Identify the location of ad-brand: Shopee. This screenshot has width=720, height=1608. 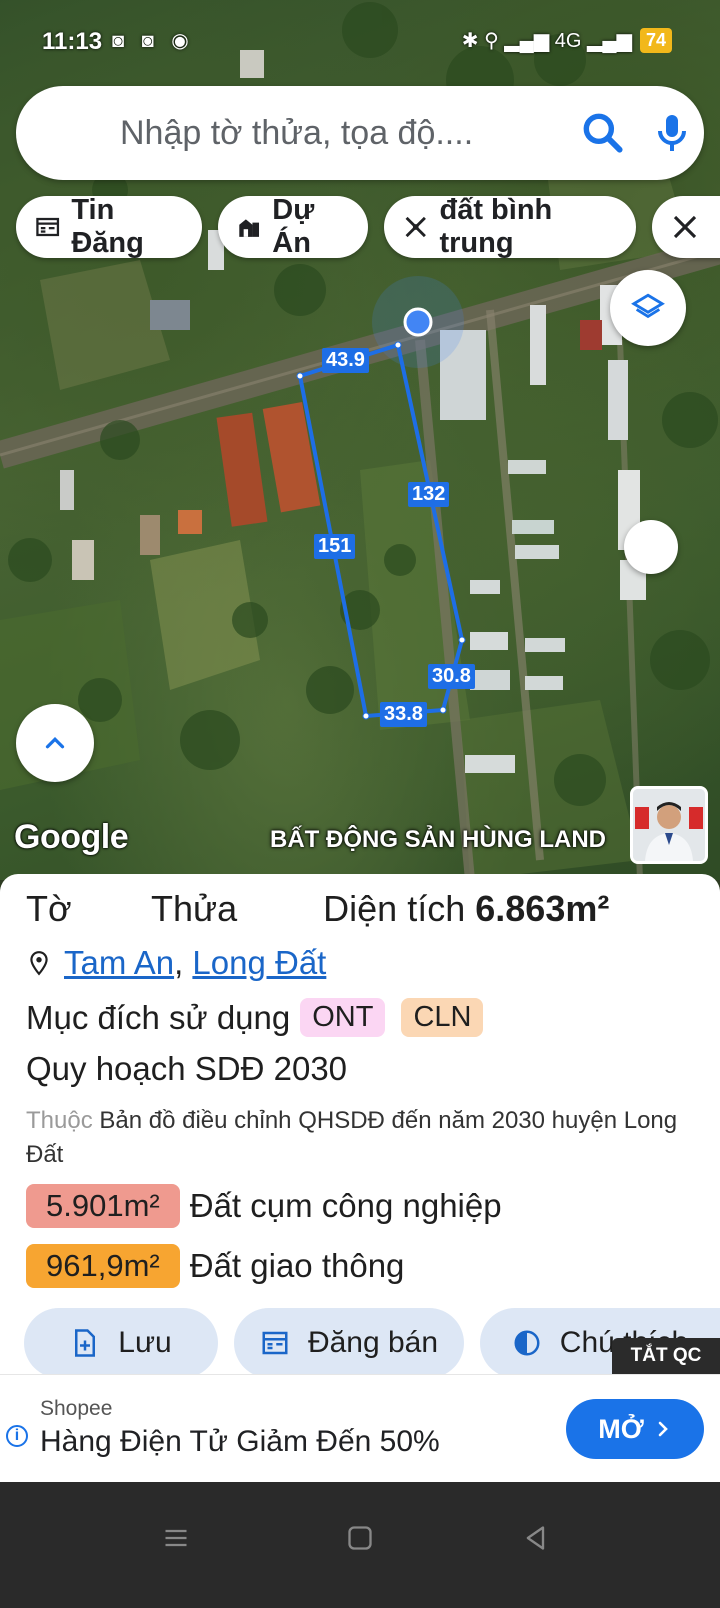
(76, 1408).